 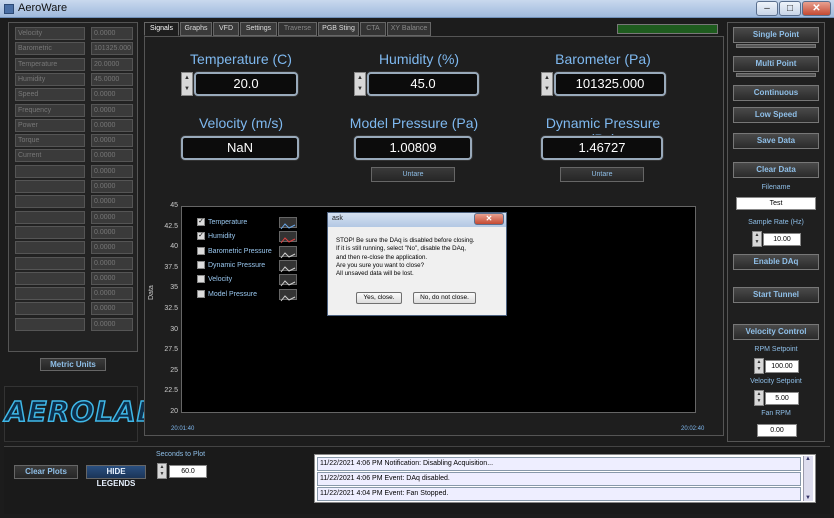 What do you see at coordinates (782, 366) in the screenshot?
I see `rpm-setpoint-input: 100.00` at bounding box center [782, 366].